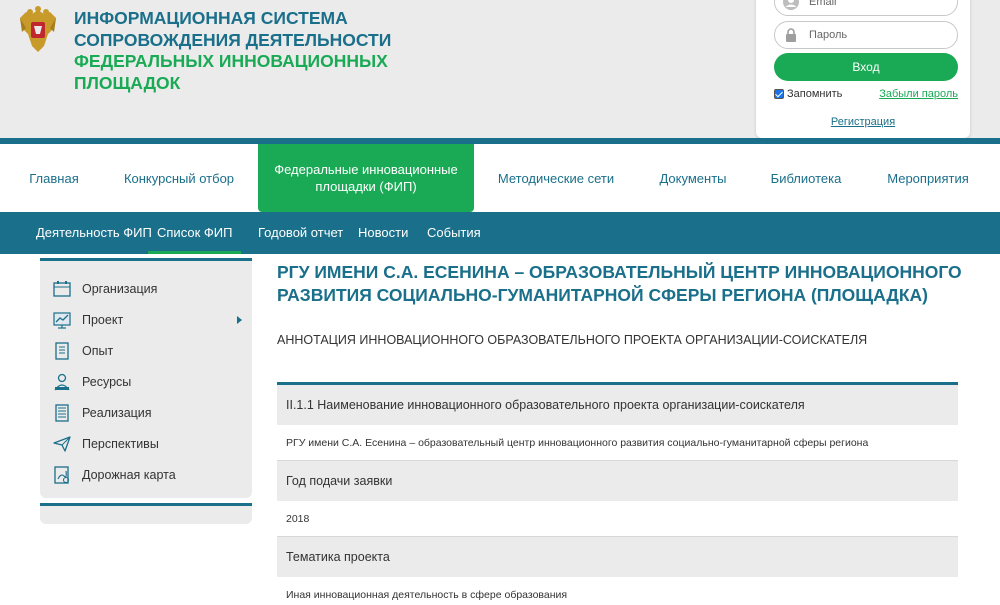 Image resolution: width=1000 pixels, height=605 pixels. I want to click on nav-item-home: Главная, so click(54, 178).